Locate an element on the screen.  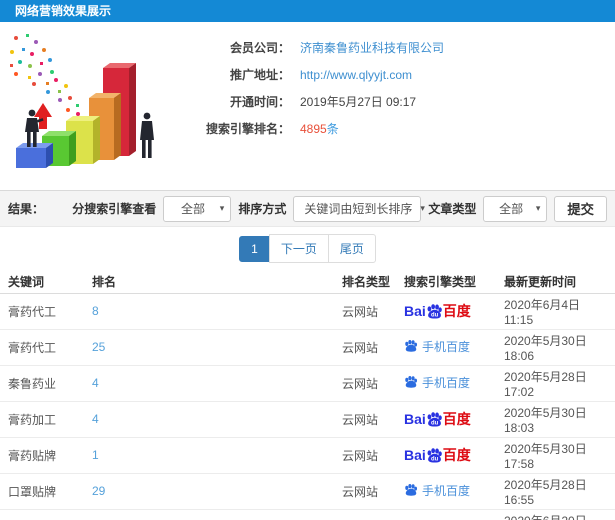
confetti-dots is located at coordinates (48, 78).